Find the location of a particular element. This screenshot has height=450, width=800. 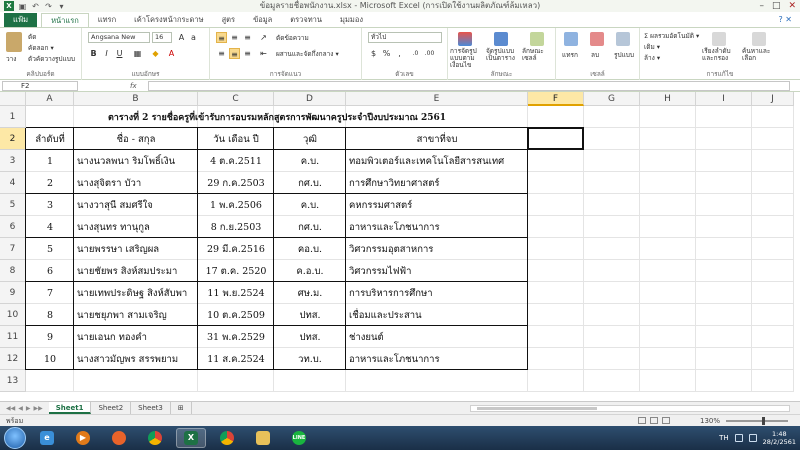

table-row-cell: 17 ต.ค. 2520 is located at coordinates (236, 271).